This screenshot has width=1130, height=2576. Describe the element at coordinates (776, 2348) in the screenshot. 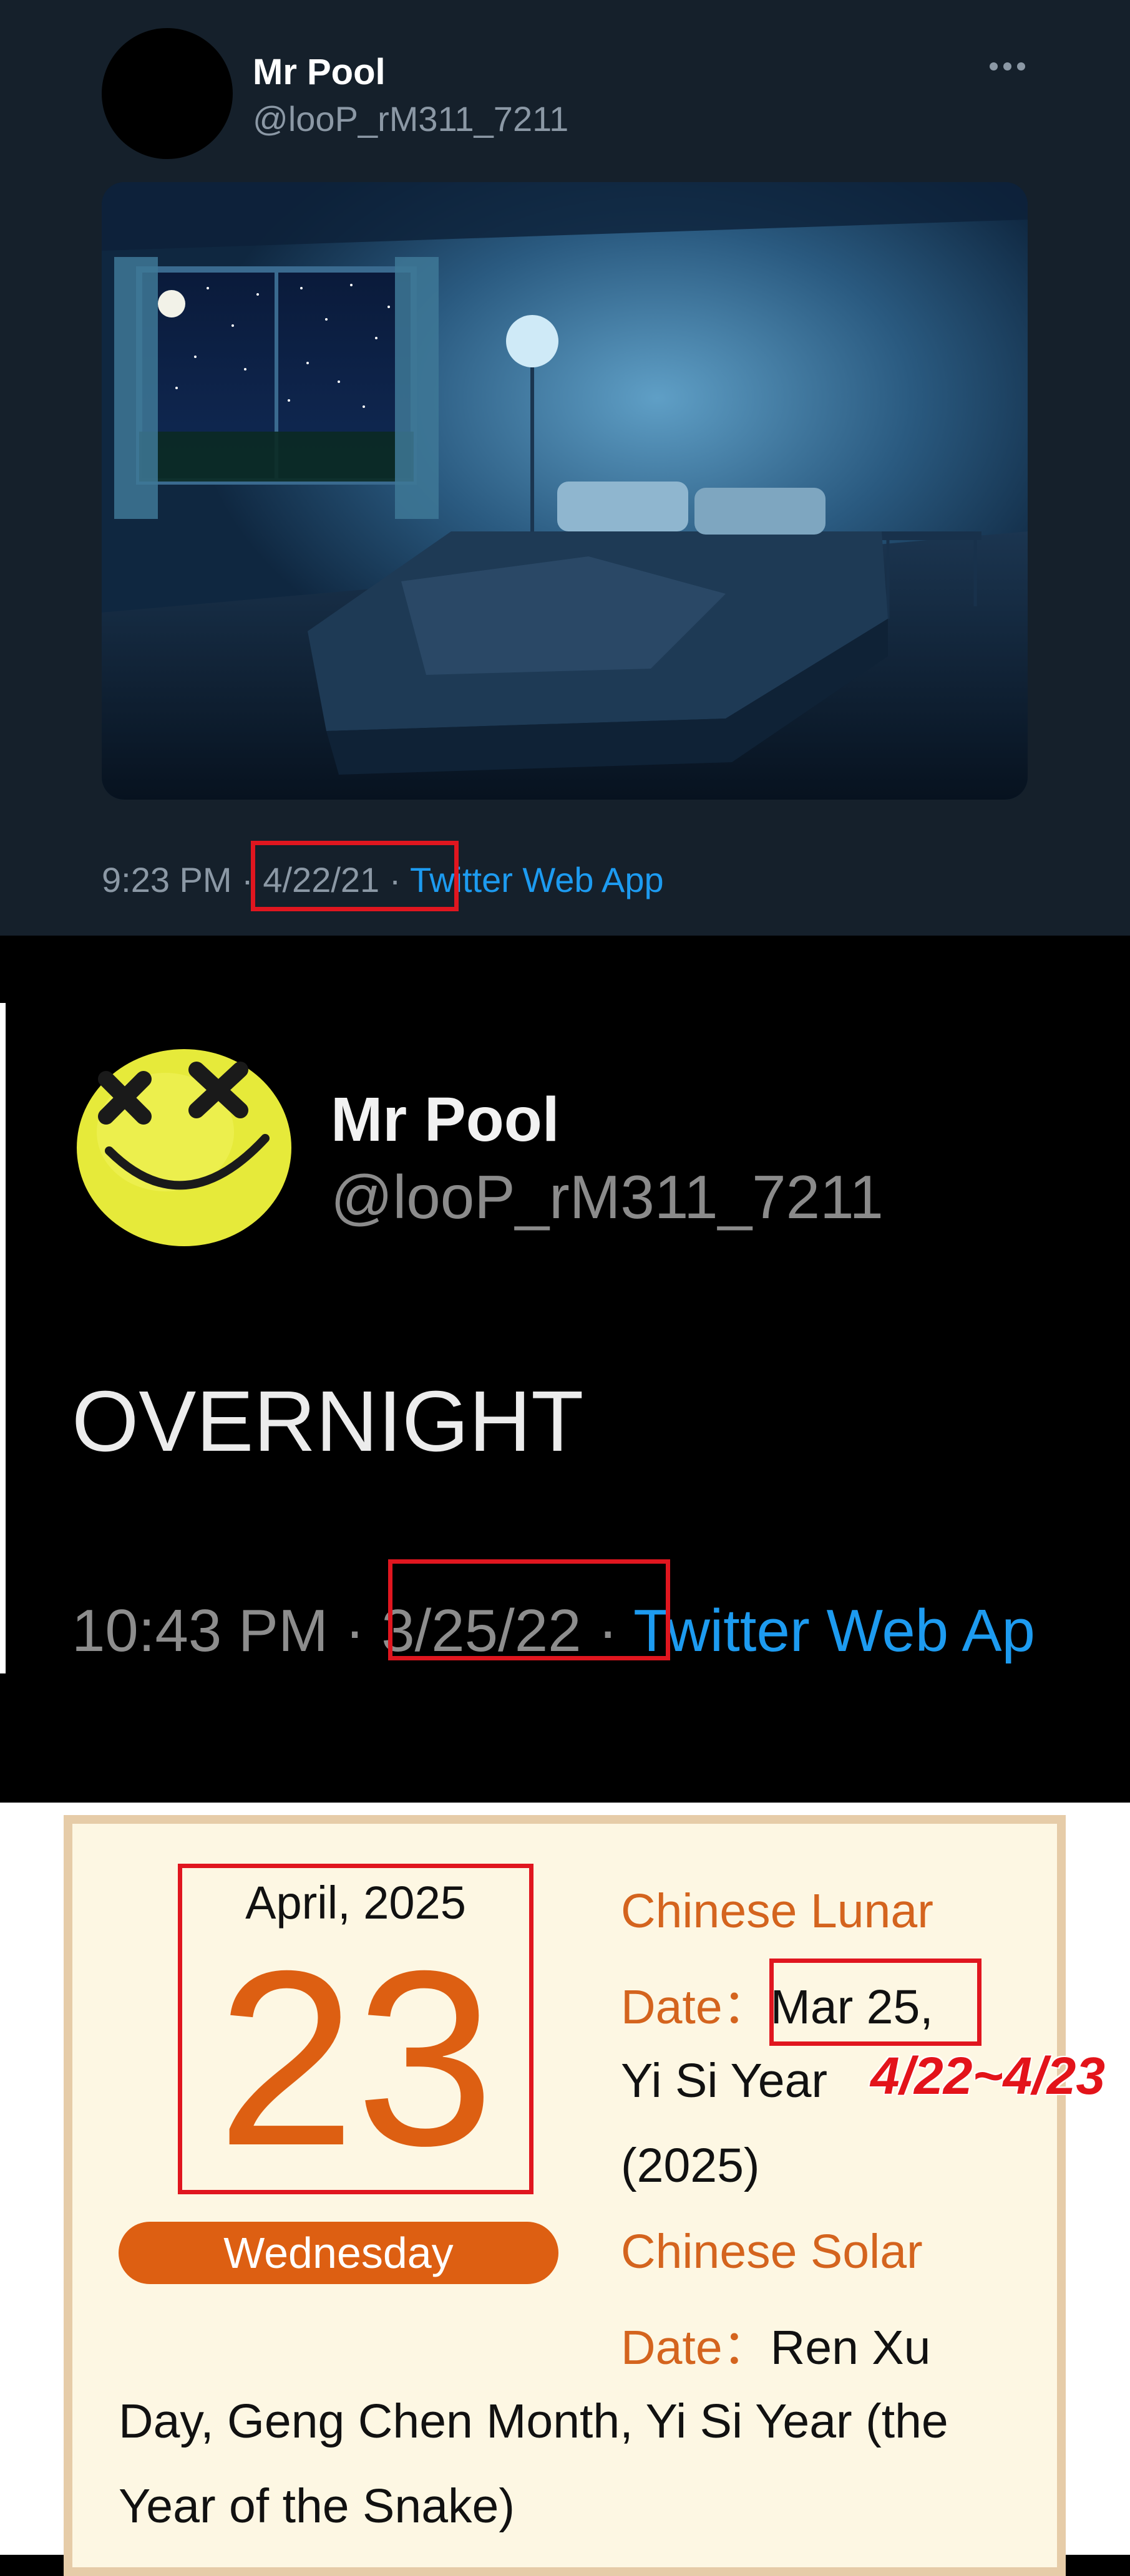

I see `solar-date-line: Date：Ren Xu` at that location.